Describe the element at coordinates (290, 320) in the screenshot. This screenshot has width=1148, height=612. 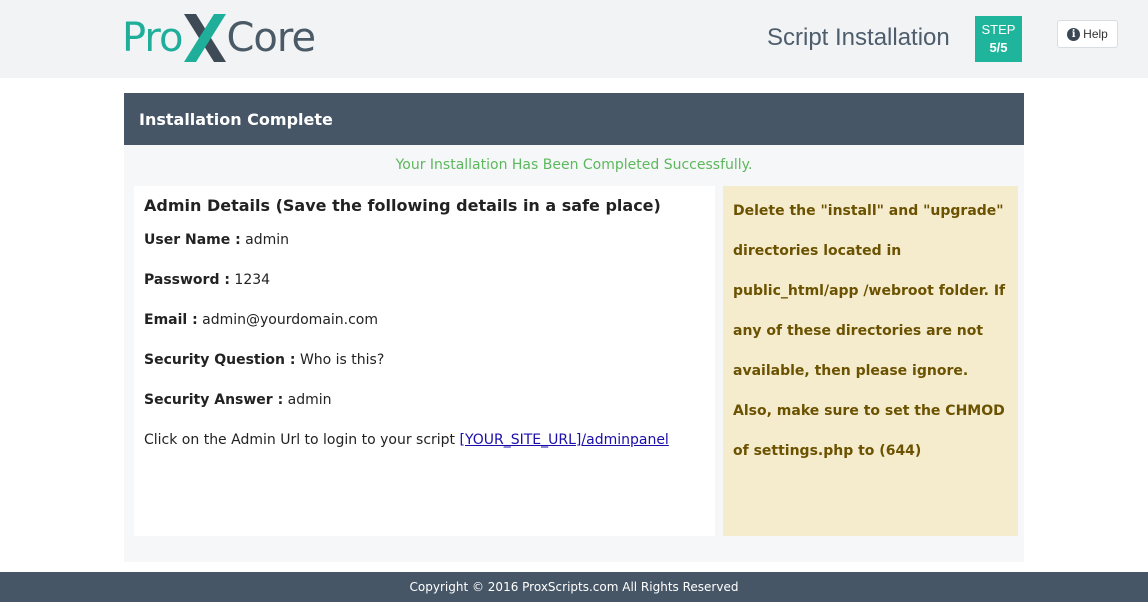
I see `detail-value: admin@yourdomain.com` at that location.